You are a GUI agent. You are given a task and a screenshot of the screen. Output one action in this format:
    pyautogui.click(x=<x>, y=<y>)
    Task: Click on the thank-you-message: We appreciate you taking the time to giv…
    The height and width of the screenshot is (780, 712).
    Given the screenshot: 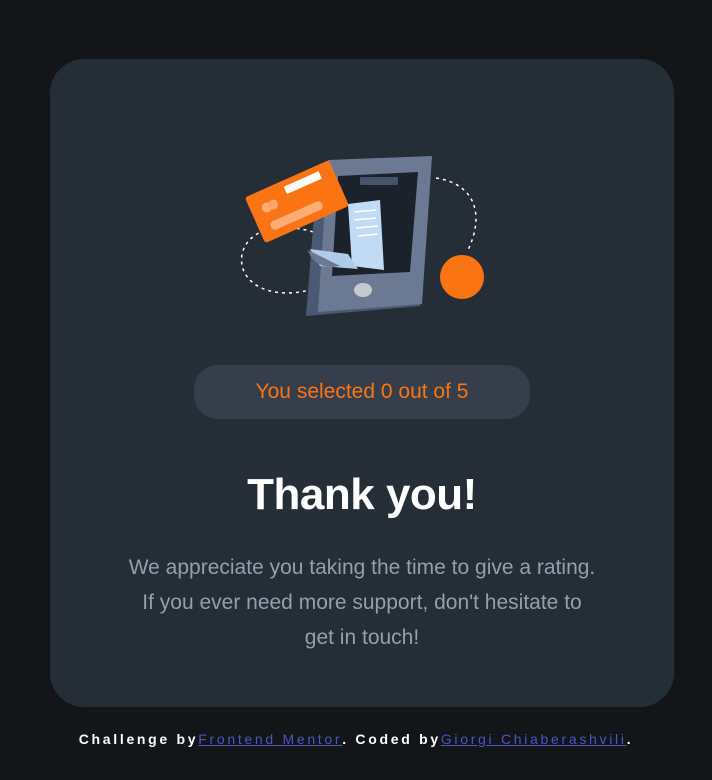 What is the action you would take?
    pyautogui.click(x=362, y=602)
    